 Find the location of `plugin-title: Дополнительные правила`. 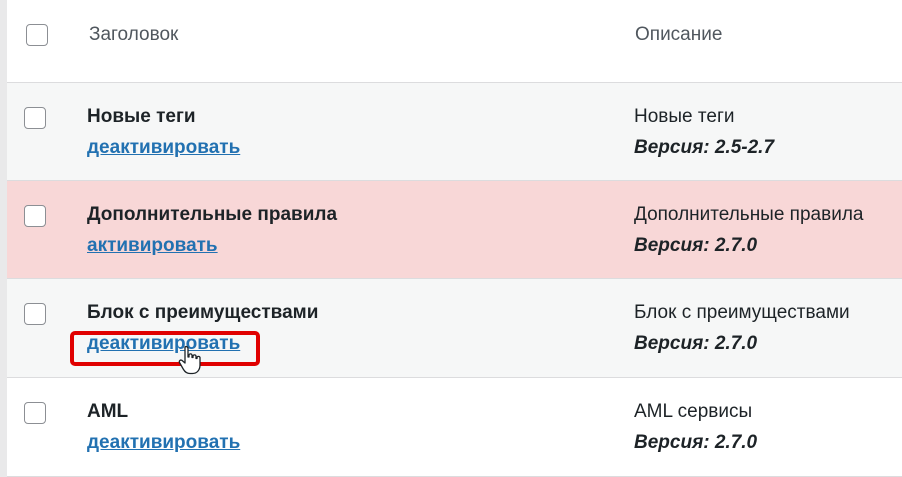

plugin-title: Дополнительные правила is located at coordinates (212, 214).